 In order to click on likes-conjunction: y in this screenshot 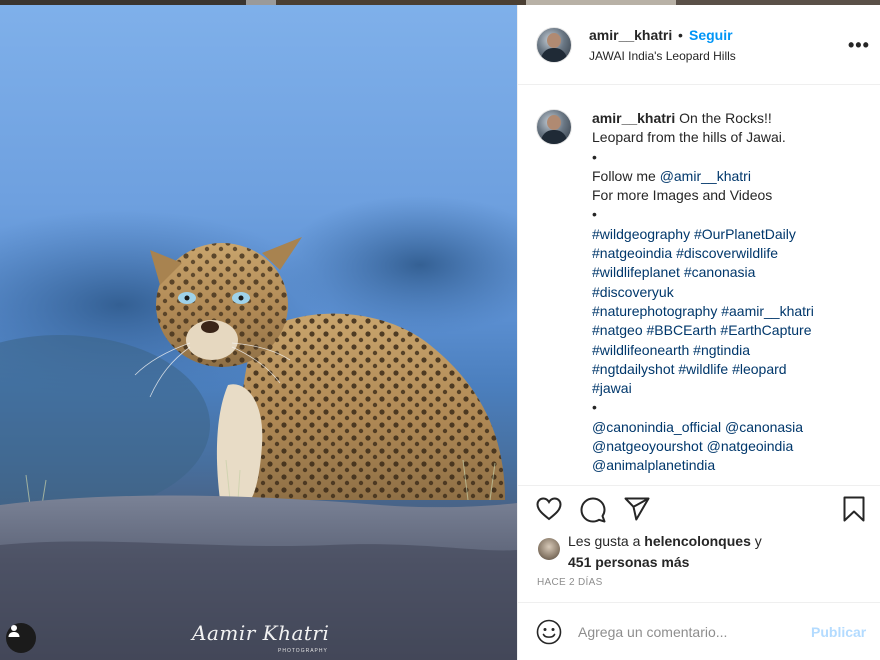, I will do `click(756, 541)`.